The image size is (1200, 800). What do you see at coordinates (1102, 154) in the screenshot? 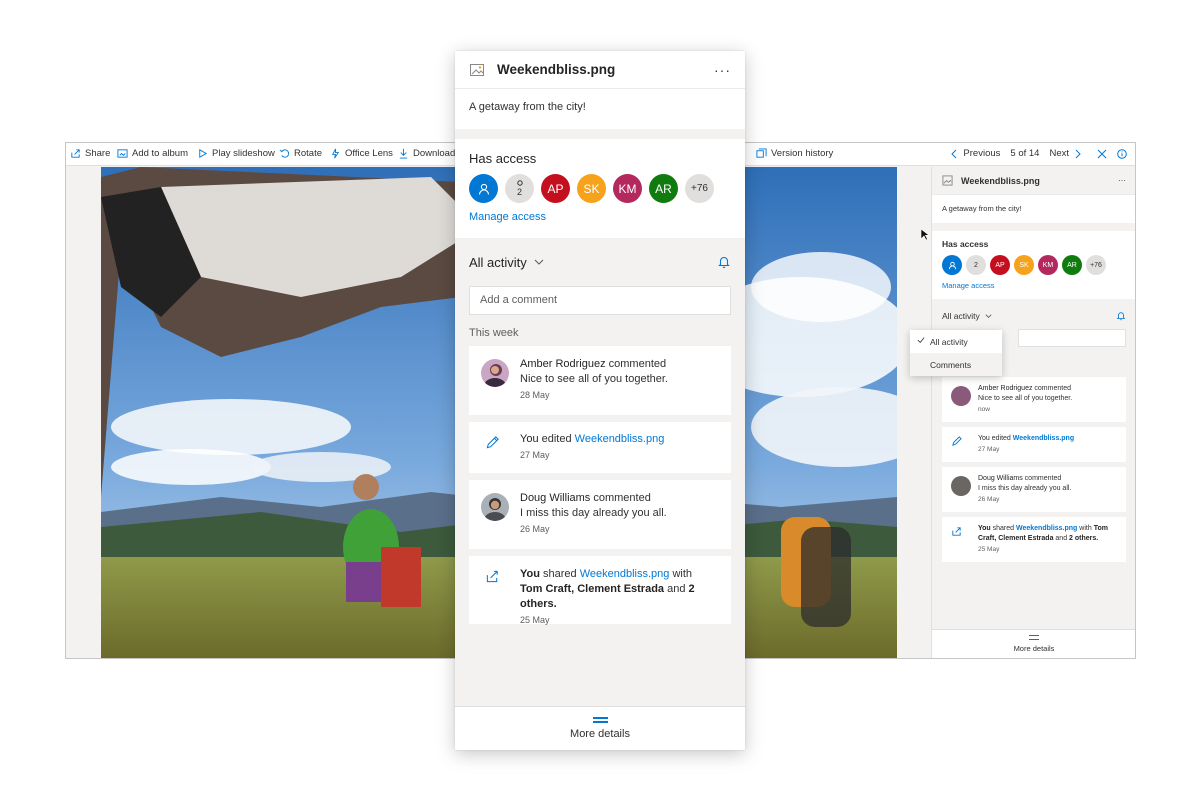
I see `close-icon` at bounding box center [1102, 154].